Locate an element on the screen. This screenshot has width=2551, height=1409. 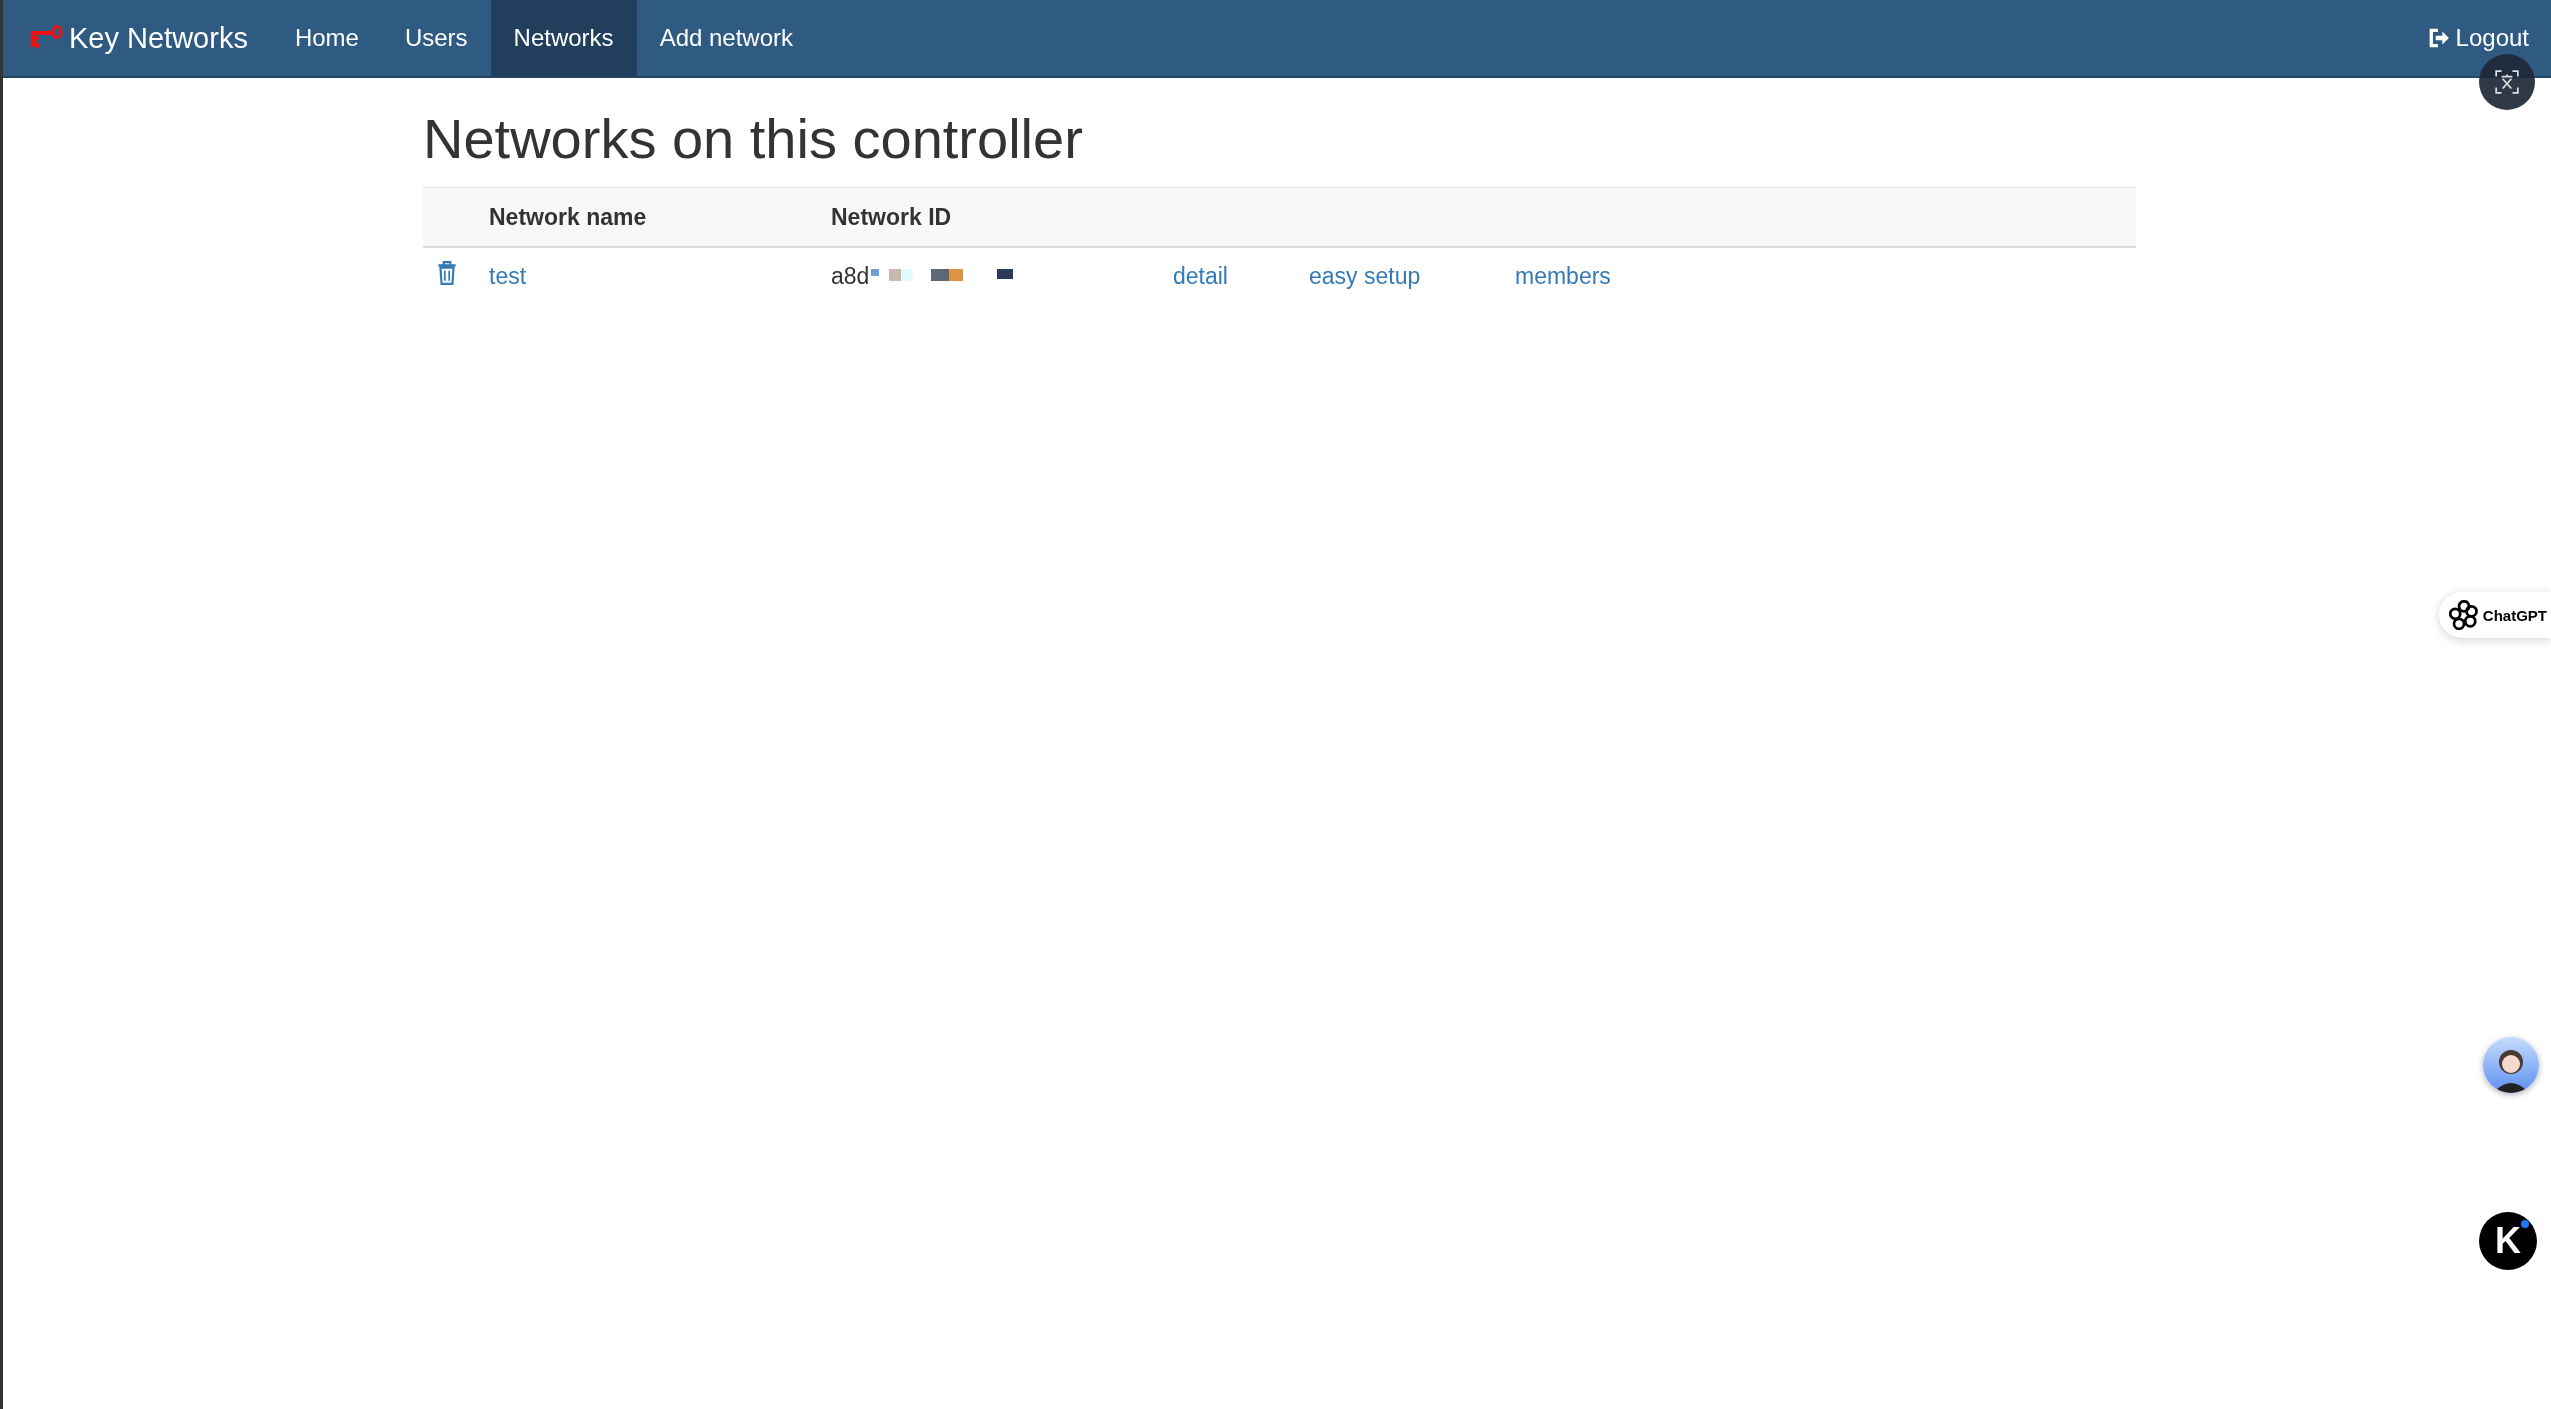
nav-link: Add network is located at coordinates (726, 38).